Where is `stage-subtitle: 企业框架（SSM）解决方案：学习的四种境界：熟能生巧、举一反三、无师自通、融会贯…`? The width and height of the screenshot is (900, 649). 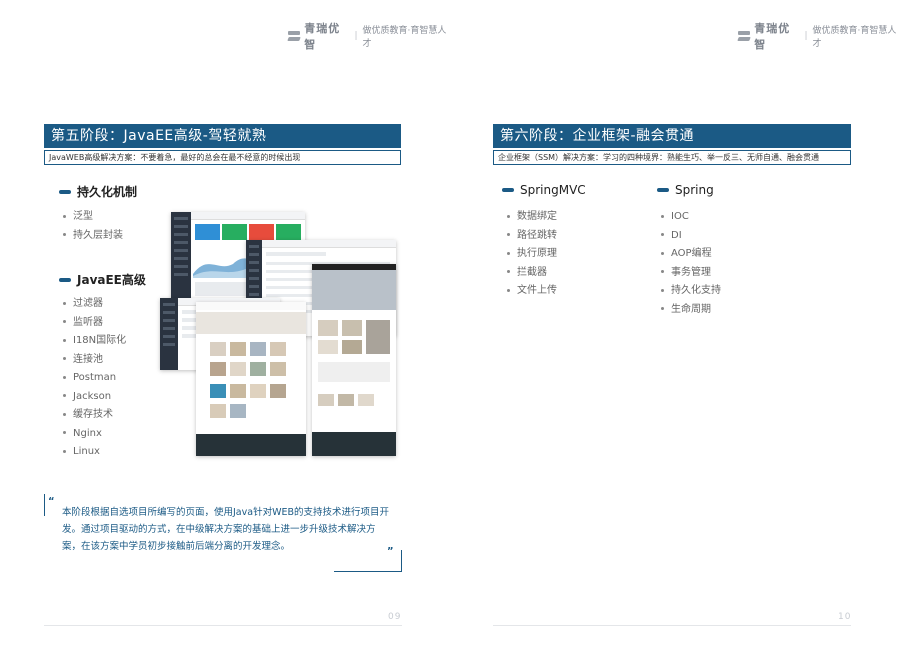 stage-subtitle: 企业框架（SSM）解决方案：学习的四种境界：熟能生巧、举一反三、无师自通、融会贯… is located at coordinates (672, 157).